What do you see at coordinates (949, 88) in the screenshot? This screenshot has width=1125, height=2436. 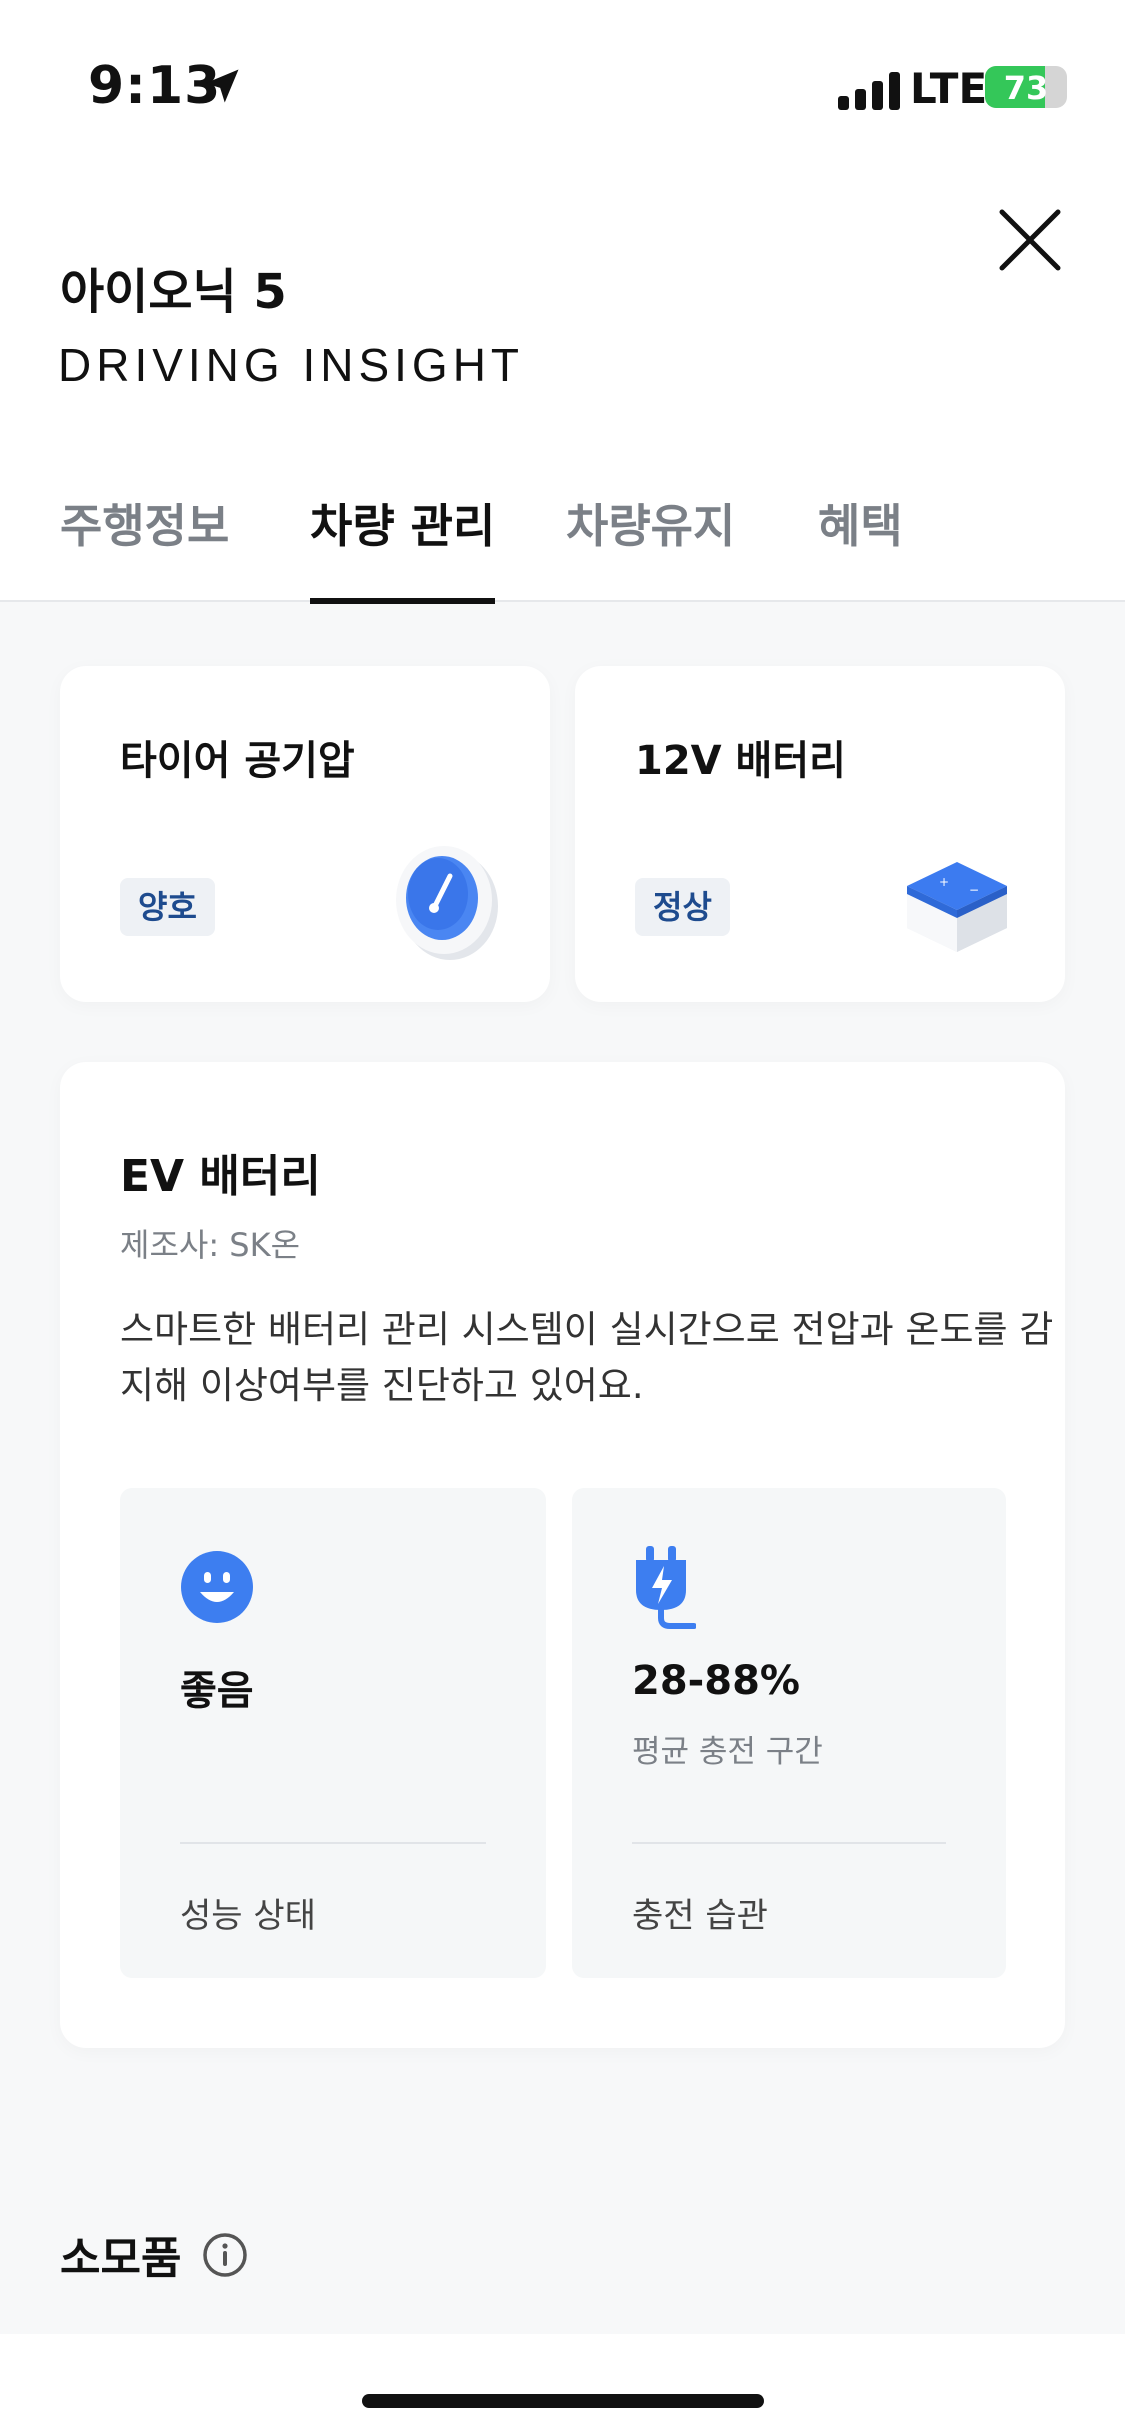 I see `network-type: LTE` at bounding box center [949, 88].